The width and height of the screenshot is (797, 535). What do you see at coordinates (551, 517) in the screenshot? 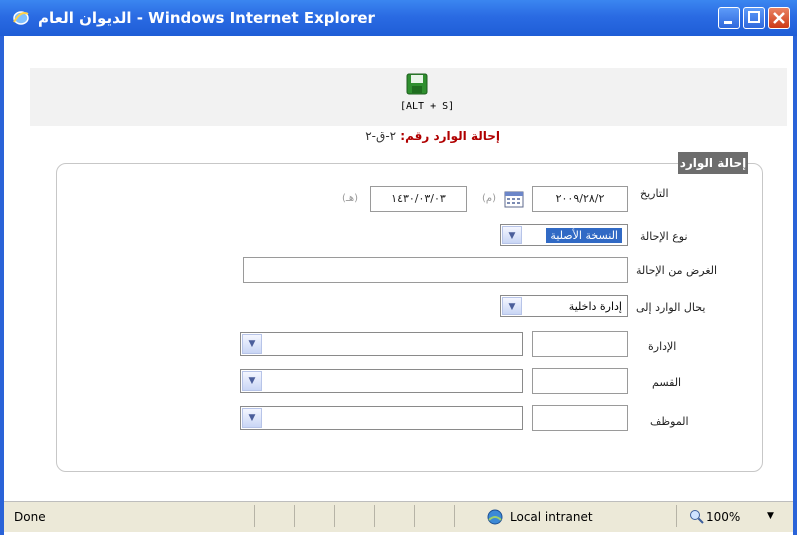
I see `security-zone: Local intranet` at bounding box center [551, 517].